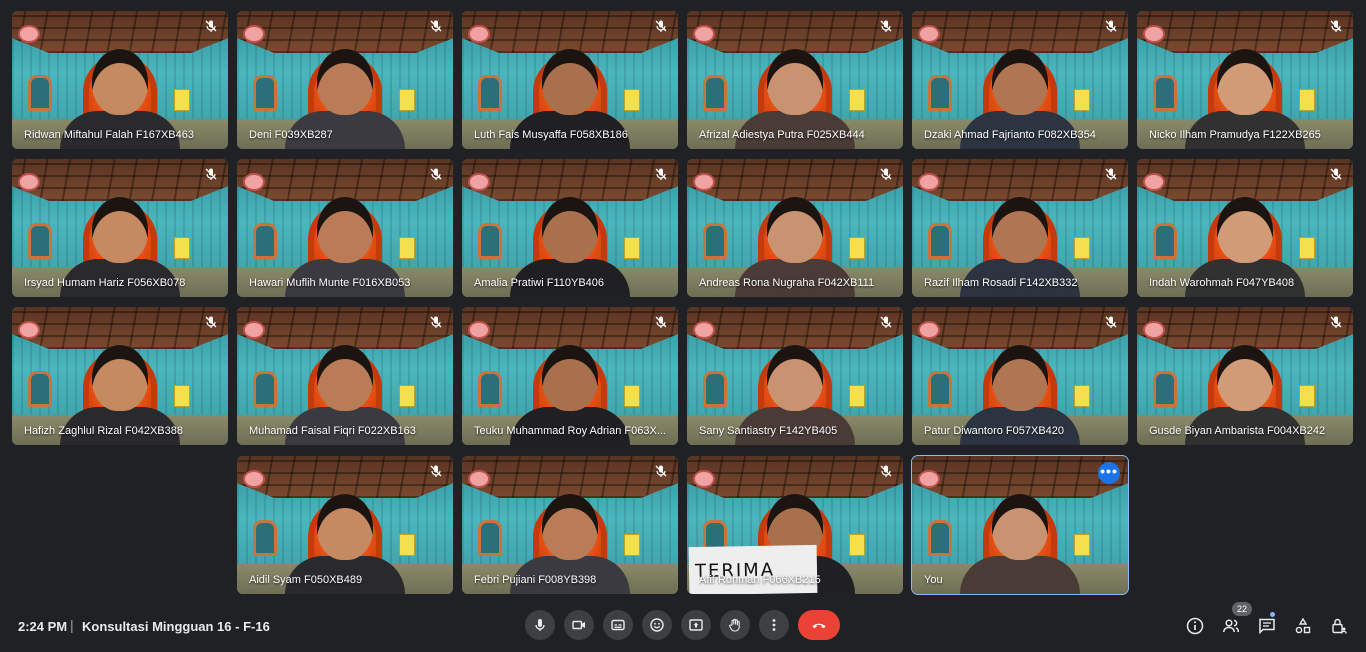 This screenshot has width=1366, height=652. I want to click on participant-tile: Febri Pujiani F008YB398, so click(570, 525).